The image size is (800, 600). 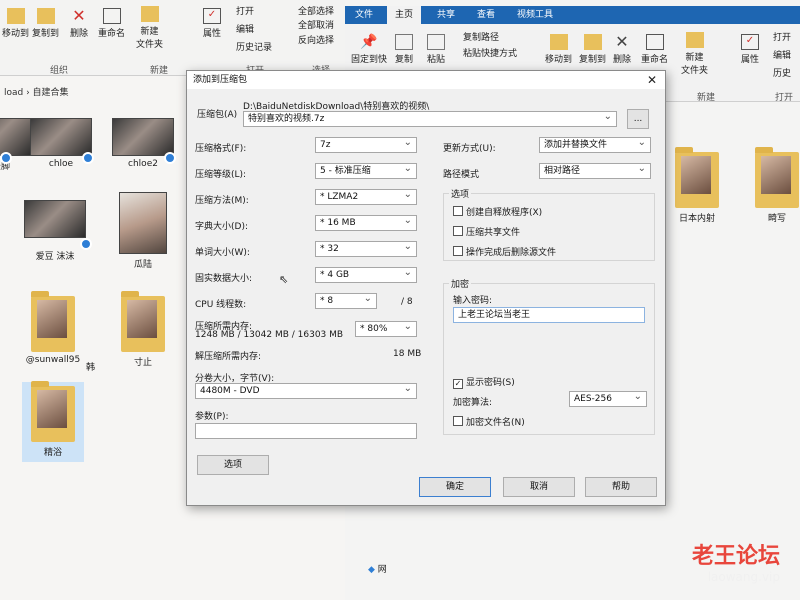 What do you see at coordinates (222, 201) in the screenshot?
I see `method-label: 压缩方法(M):` at bounding box center [222, 201].